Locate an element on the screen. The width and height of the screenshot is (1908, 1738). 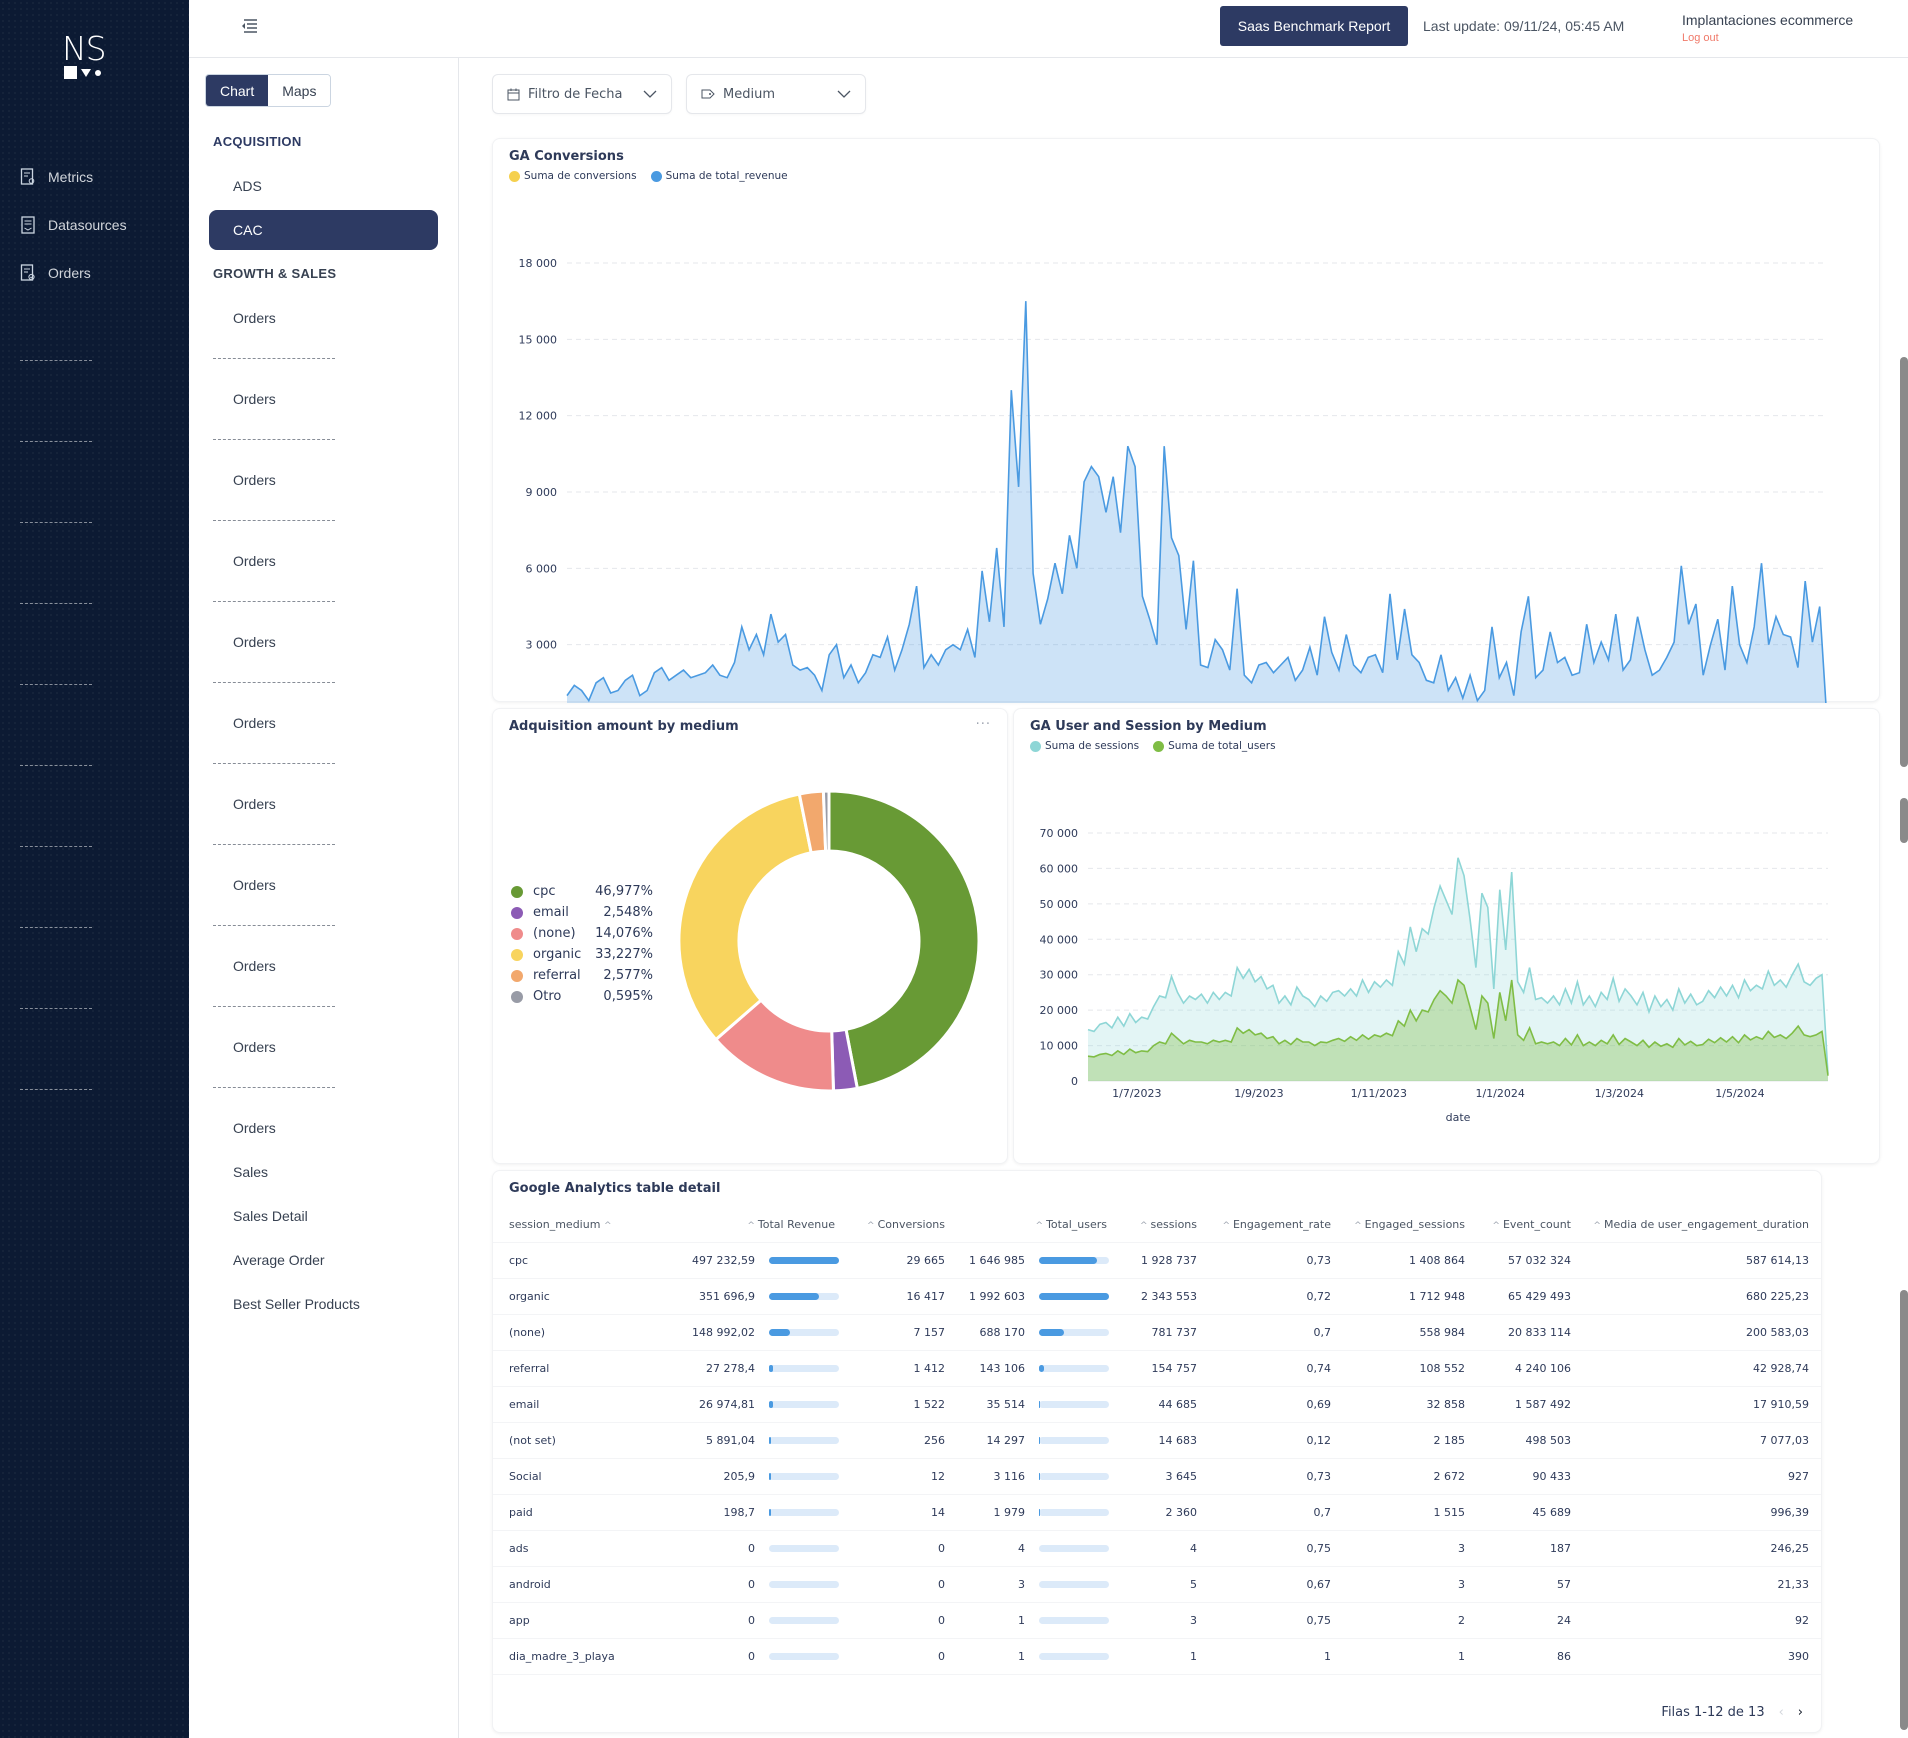
cell-session-medium: app is located at coordinates (519, 1620).